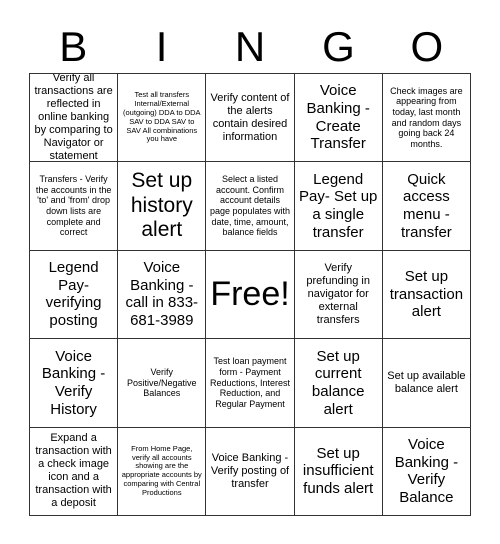 The image size is (500, 544). Describe the element at coordinates (162, 295) in the screenshot. I see `bingo-cell: Voice Banking - call in 833-681-3989` at that location.